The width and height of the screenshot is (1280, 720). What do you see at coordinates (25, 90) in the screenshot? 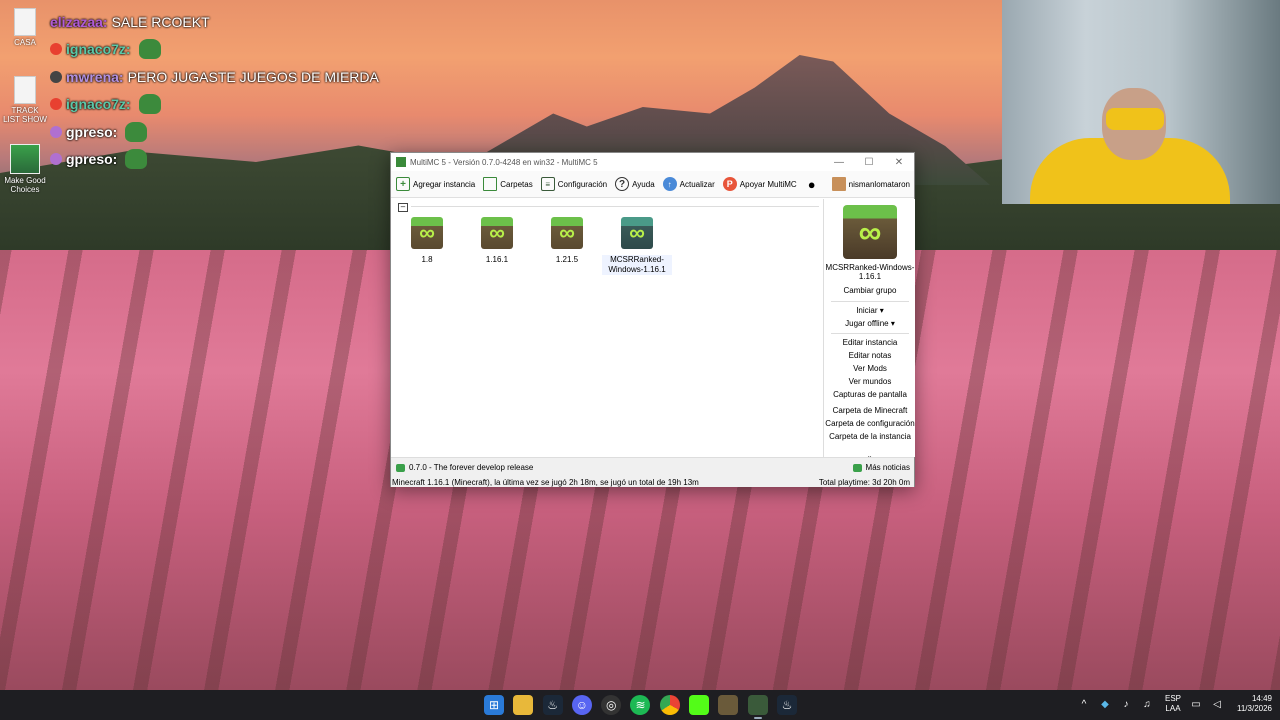
I see `file-icon` at bounding box center [25, 90].